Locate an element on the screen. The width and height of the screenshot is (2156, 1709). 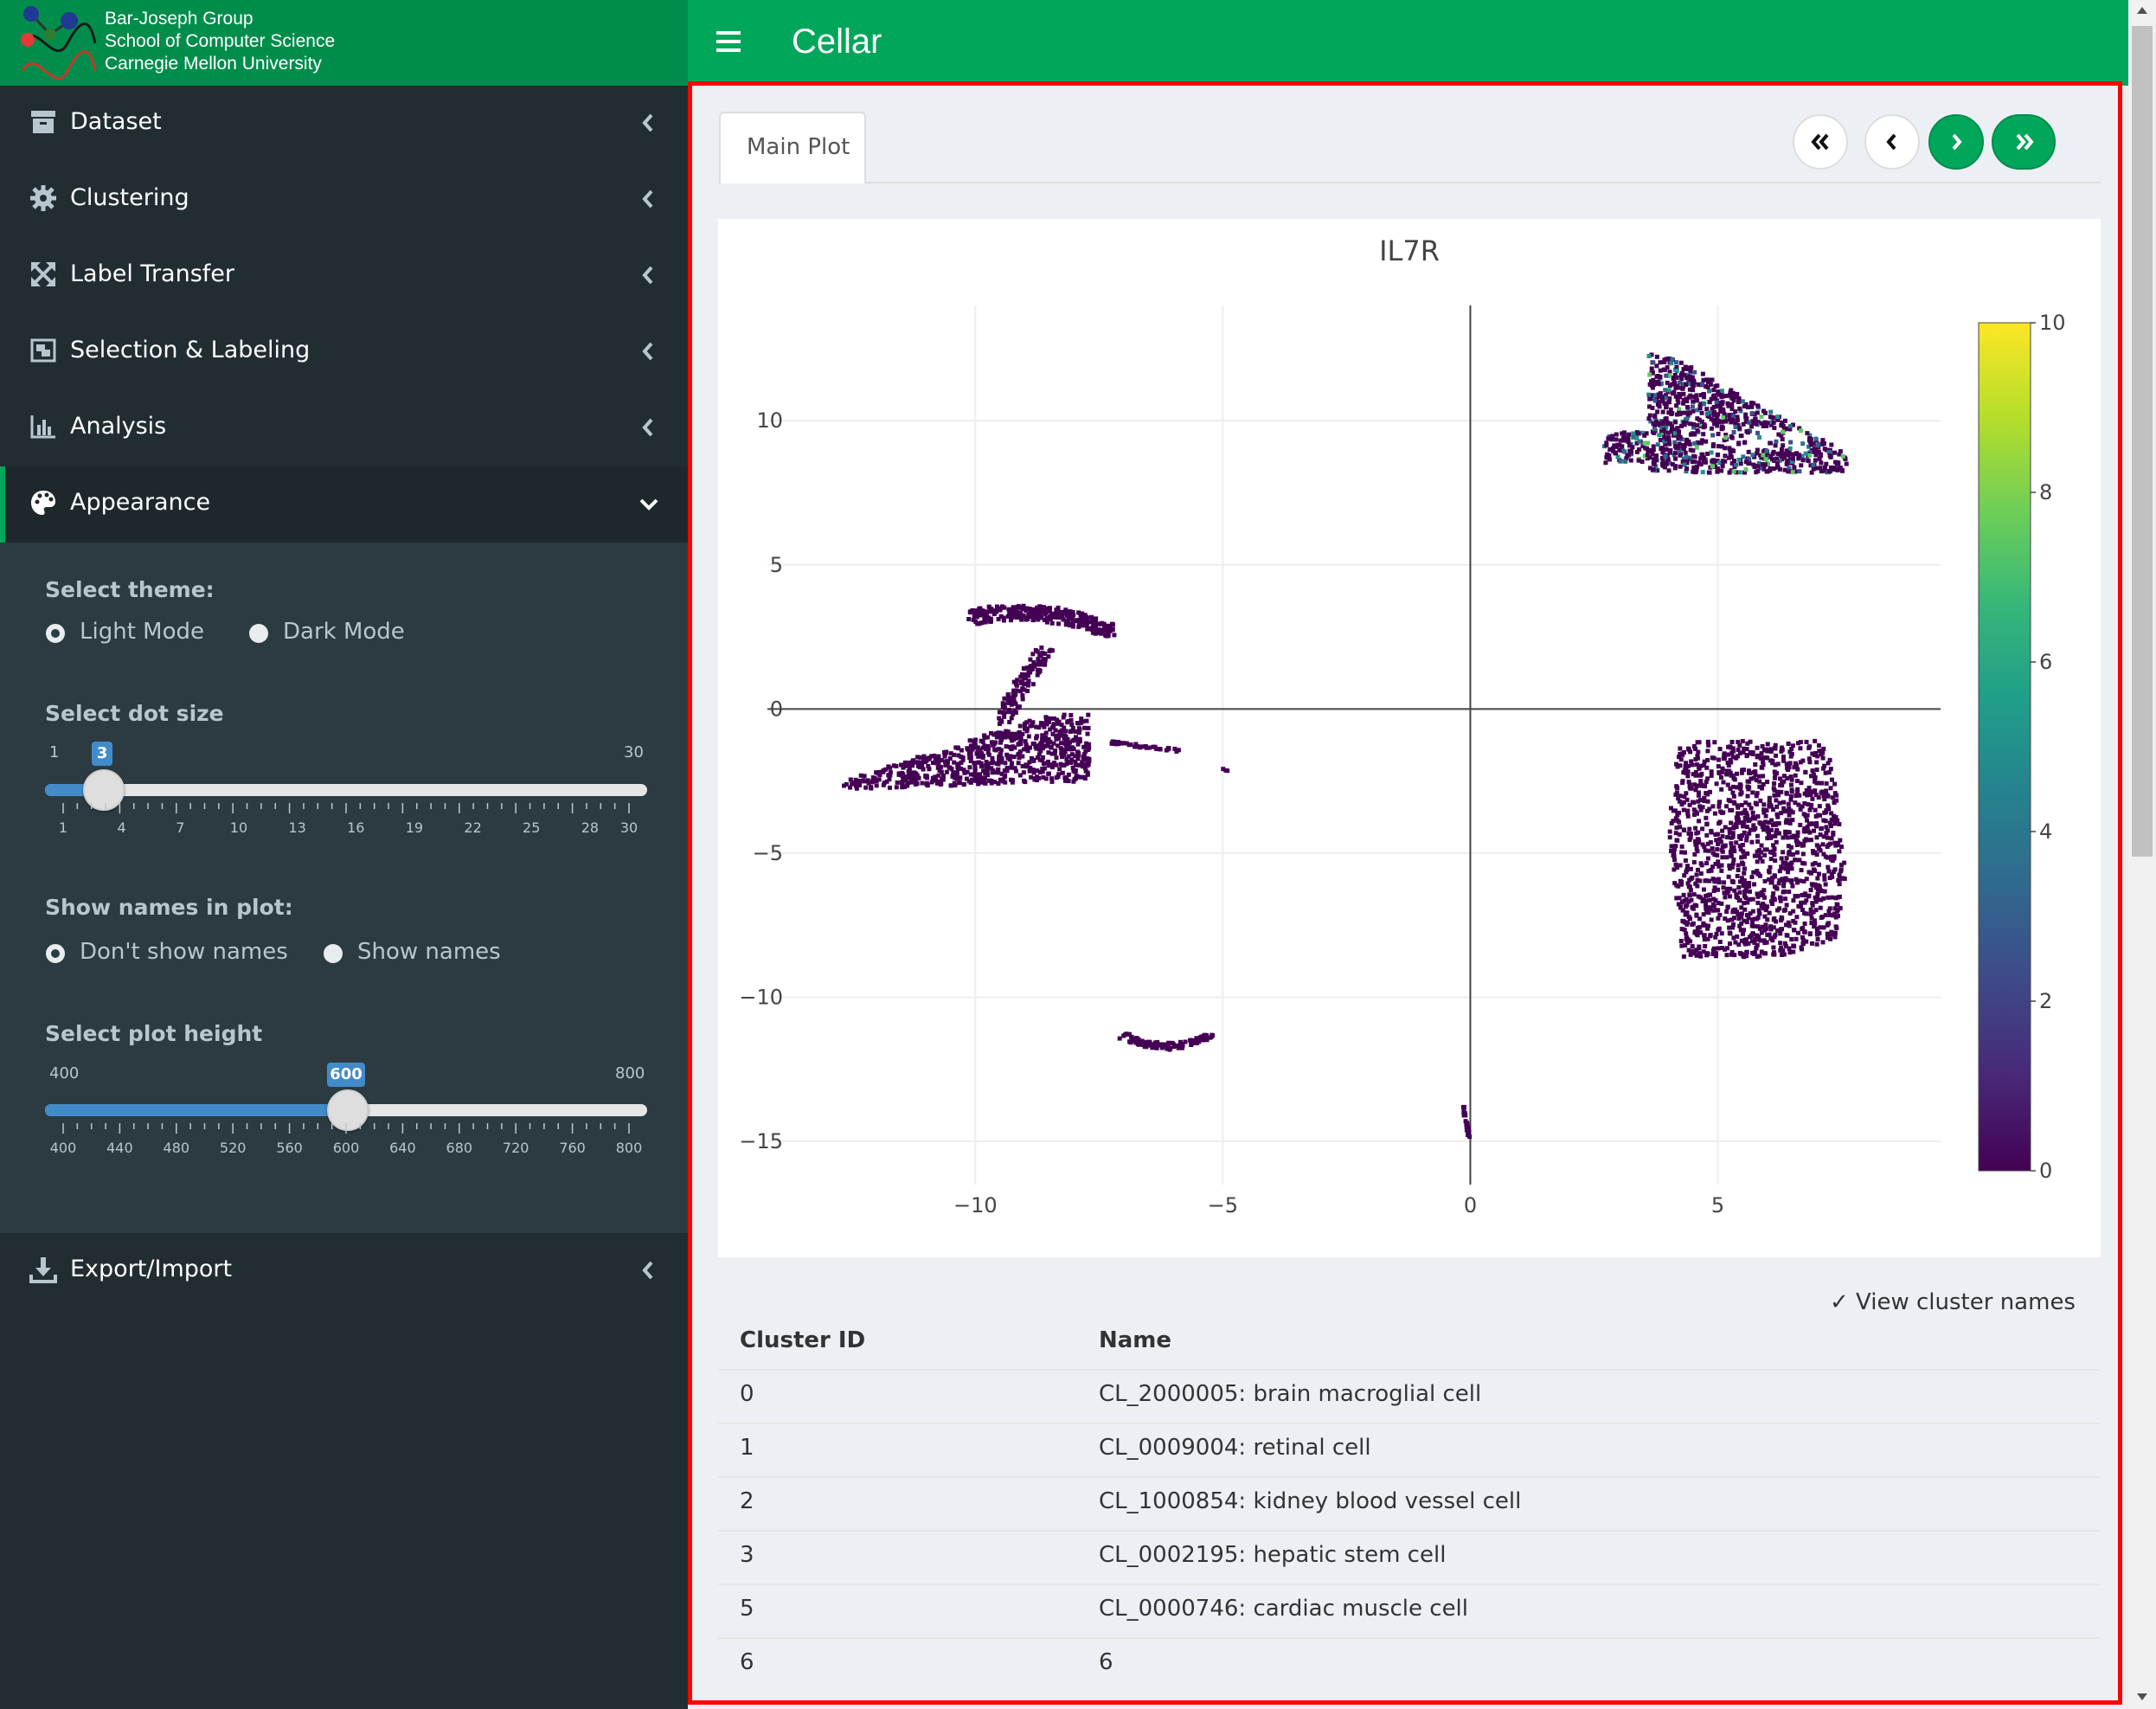
x-tick-label: 0 is located at coordinates (1470, 1205).